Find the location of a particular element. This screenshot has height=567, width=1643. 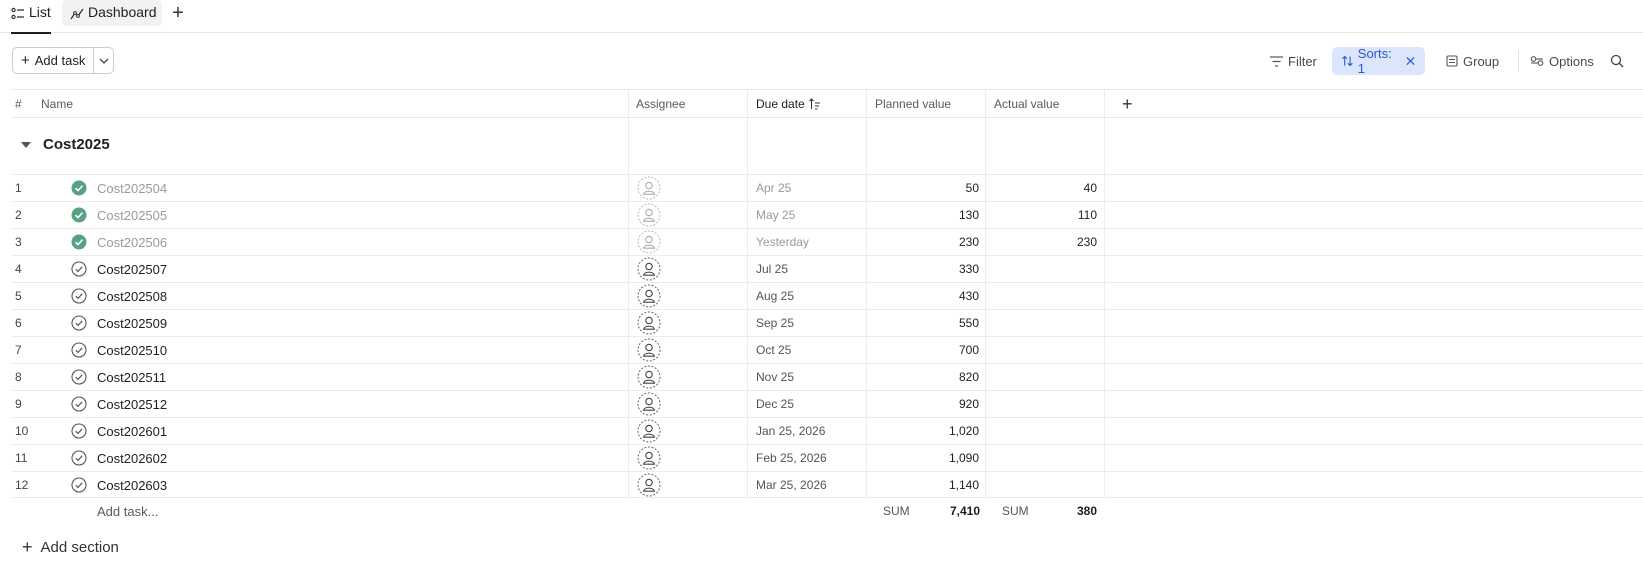

add-section-button: + Add section is located at coordinates (69, 547).